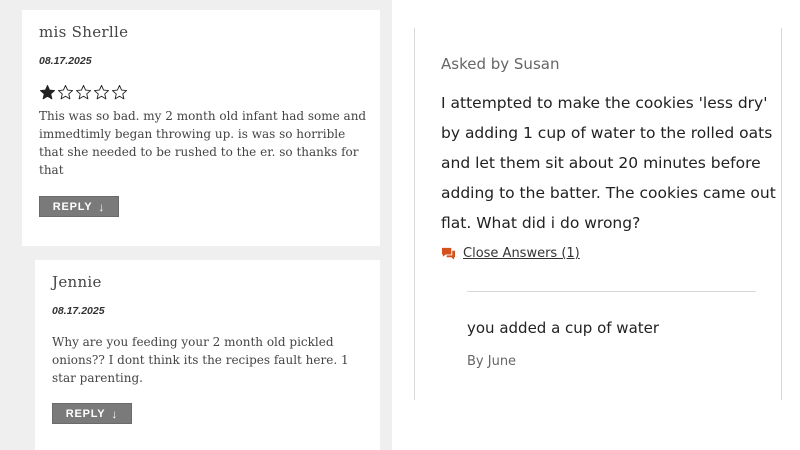 This screenshot has height=450, width=800. I want to click on reply-author: Jennie, so click(77, 282).